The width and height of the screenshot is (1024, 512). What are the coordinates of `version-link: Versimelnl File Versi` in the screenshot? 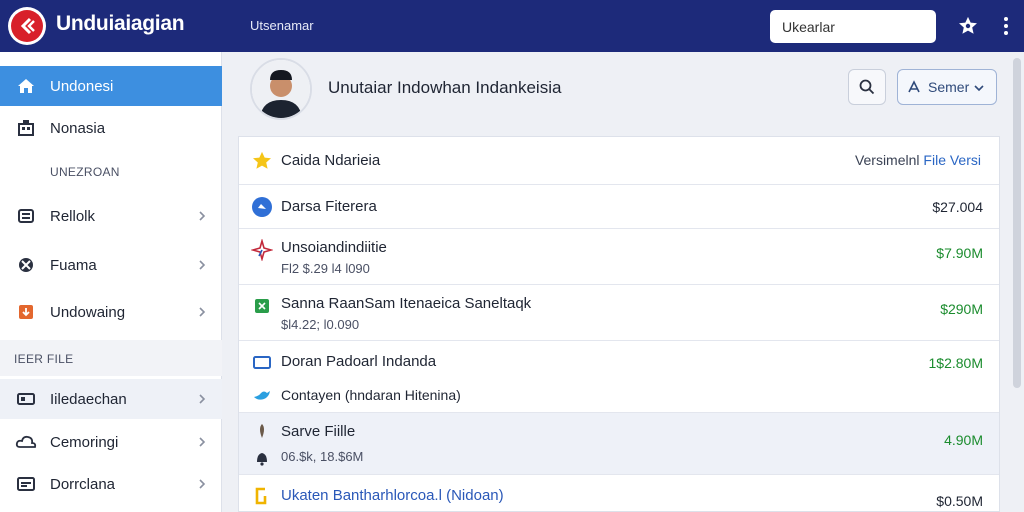 It's located at (918, 160).